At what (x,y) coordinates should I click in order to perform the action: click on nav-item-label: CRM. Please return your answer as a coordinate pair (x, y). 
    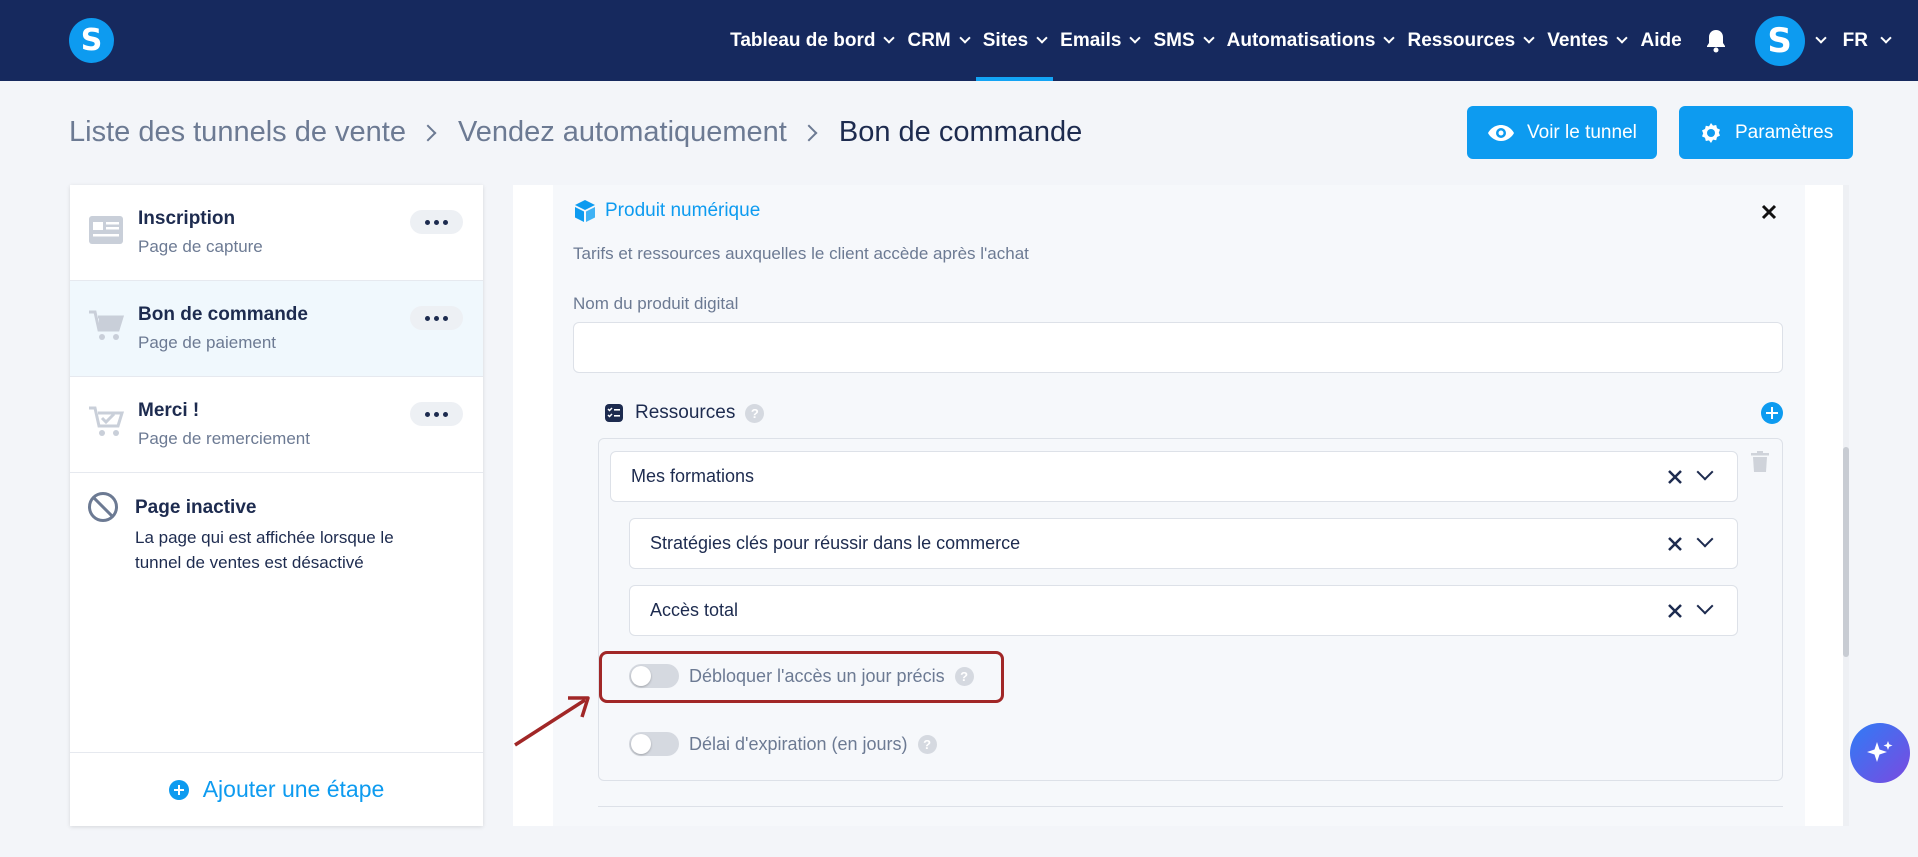
    Looking at the image, I should click on (929, 40).